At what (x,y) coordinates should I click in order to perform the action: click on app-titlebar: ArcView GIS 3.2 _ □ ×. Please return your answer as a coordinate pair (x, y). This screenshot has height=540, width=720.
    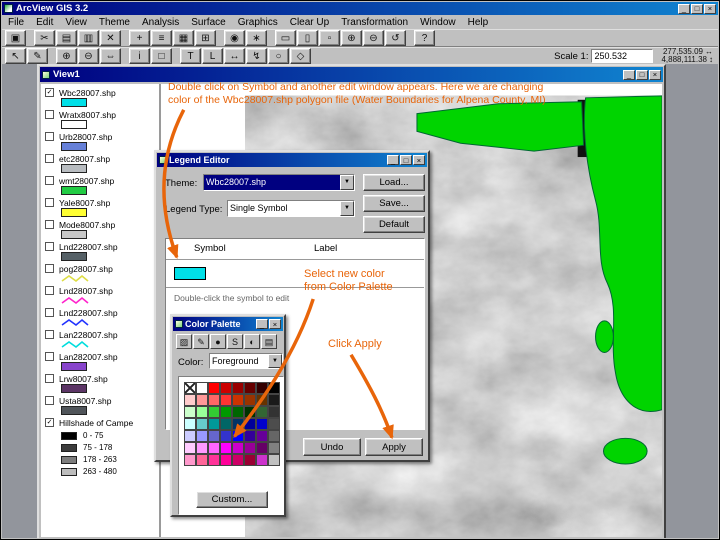
    Looking at the image, I should click on (360, 8).